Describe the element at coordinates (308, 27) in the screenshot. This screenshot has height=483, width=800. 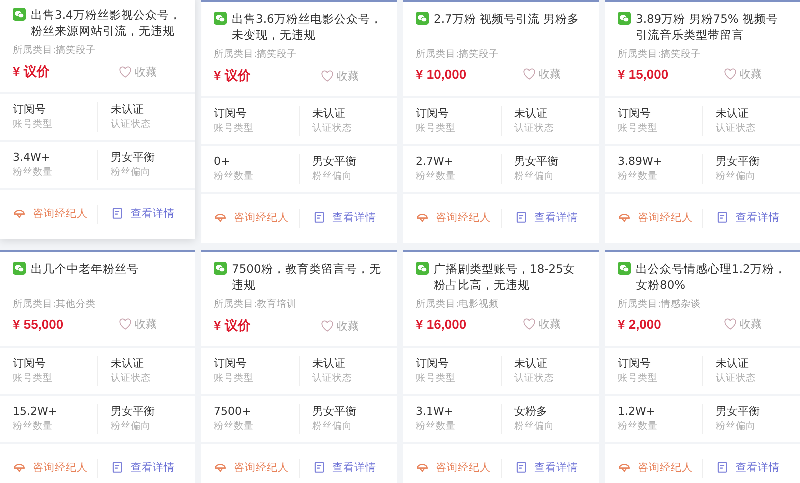
I see `listing-title: 出售3.6万粉丝电影公众号，未变现，无违规` at that location.